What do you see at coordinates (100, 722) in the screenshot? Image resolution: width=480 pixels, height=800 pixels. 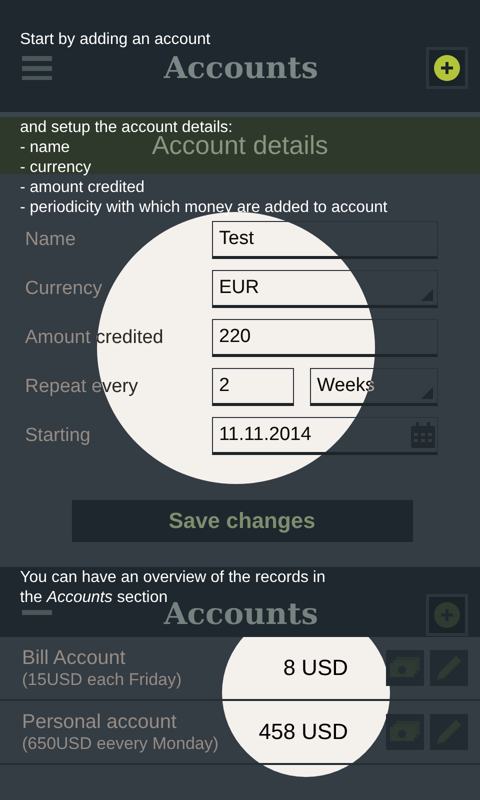 I see `account-name: Personal account` at bounding box center [100, 722].